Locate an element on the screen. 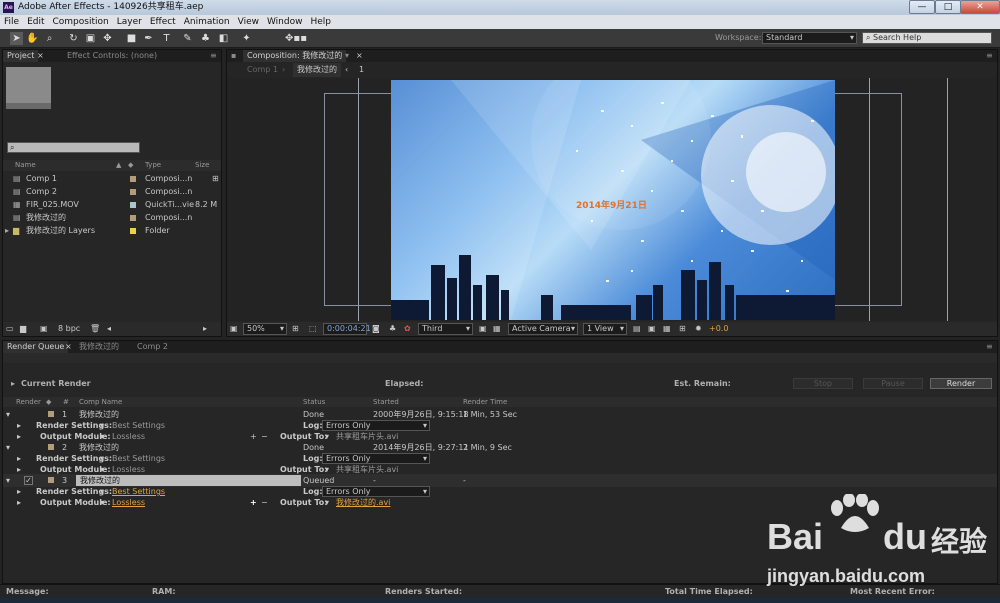  new-composition-icon: ▣ is located at coordinates (44, 329).